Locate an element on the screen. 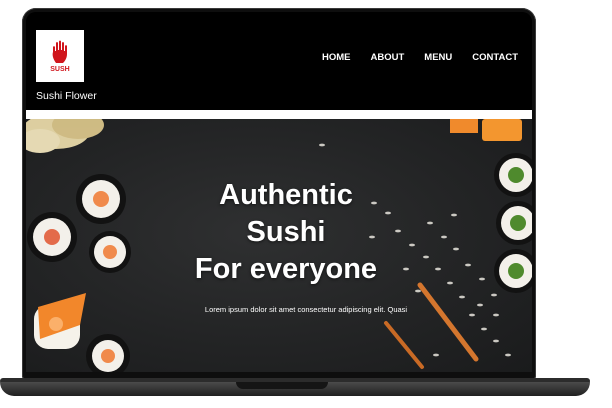 This screenshot has height=408, width=612. hero-heading: Authentic Sushi For everyone is located at coordinates (286, 232).